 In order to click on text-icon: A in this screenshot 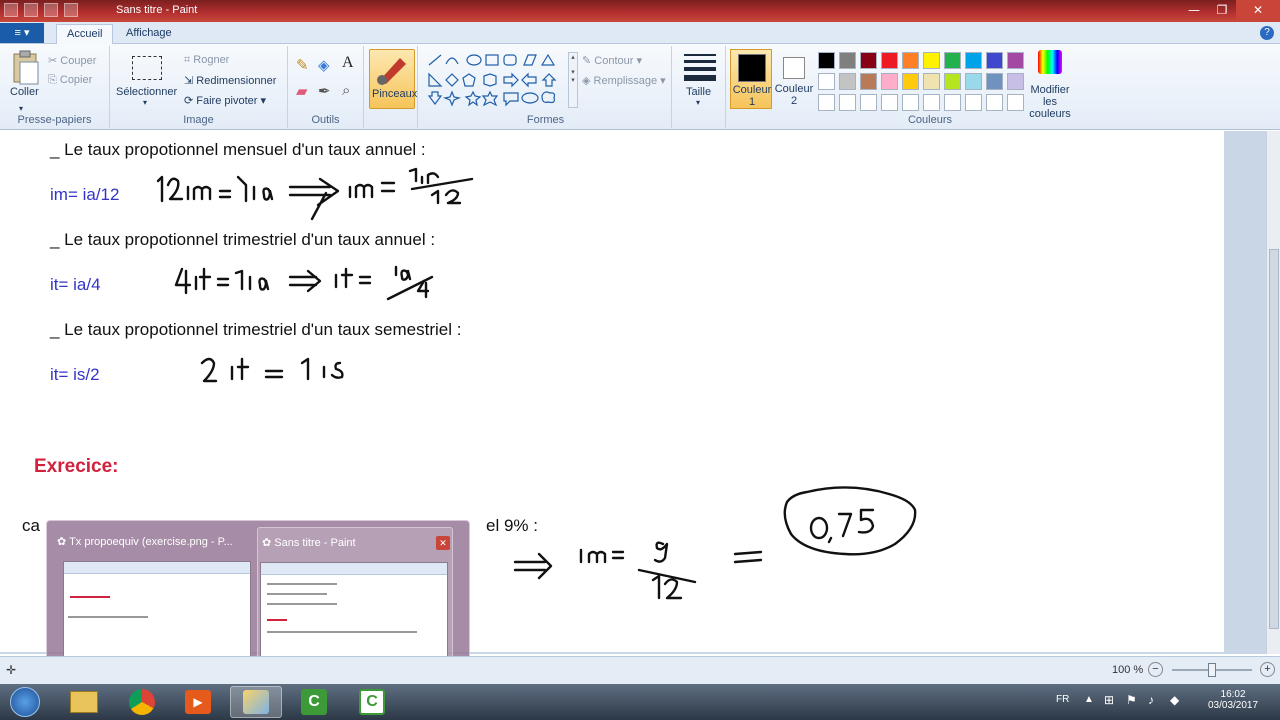, I will do `click(348, 63)`.